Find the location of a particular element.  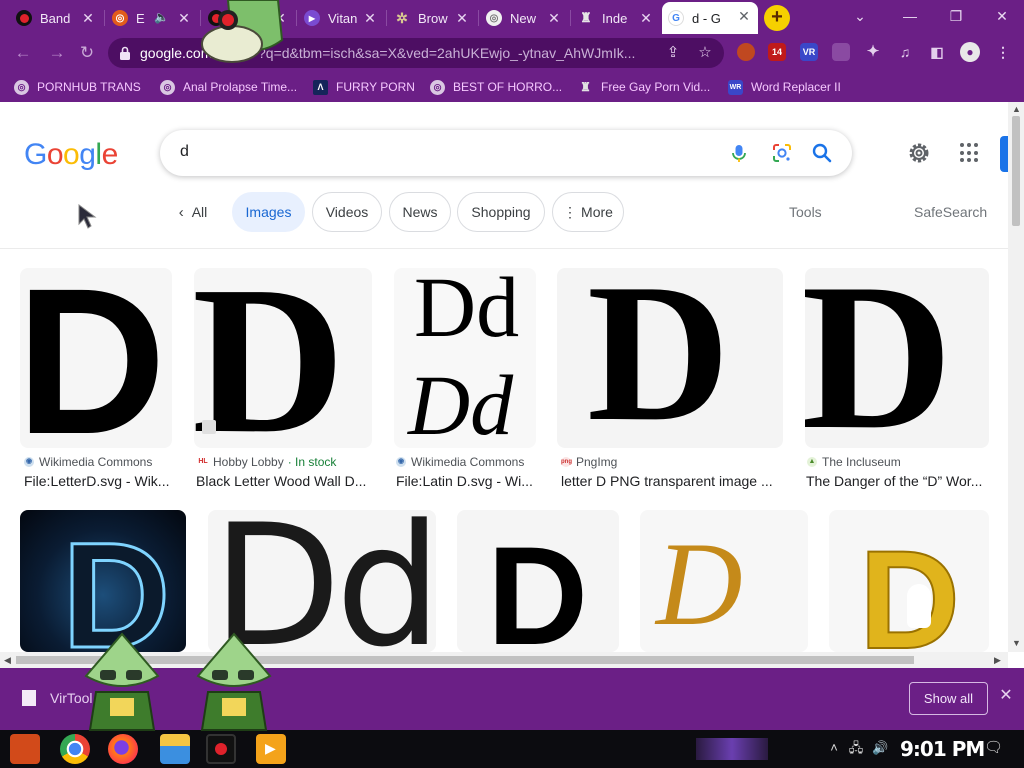

extension-badge-icon: 14 is located at coordinates (777, 52).